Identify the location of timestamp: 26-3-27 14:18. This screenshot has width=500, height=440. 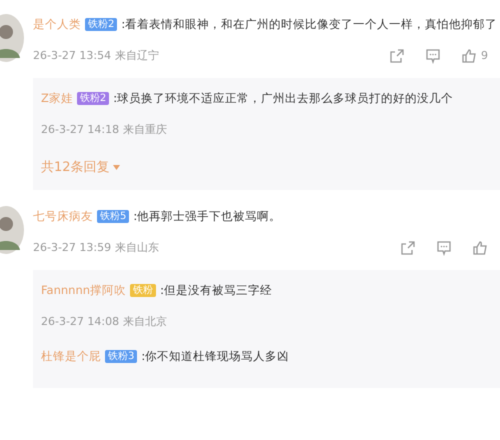
(80, 130).